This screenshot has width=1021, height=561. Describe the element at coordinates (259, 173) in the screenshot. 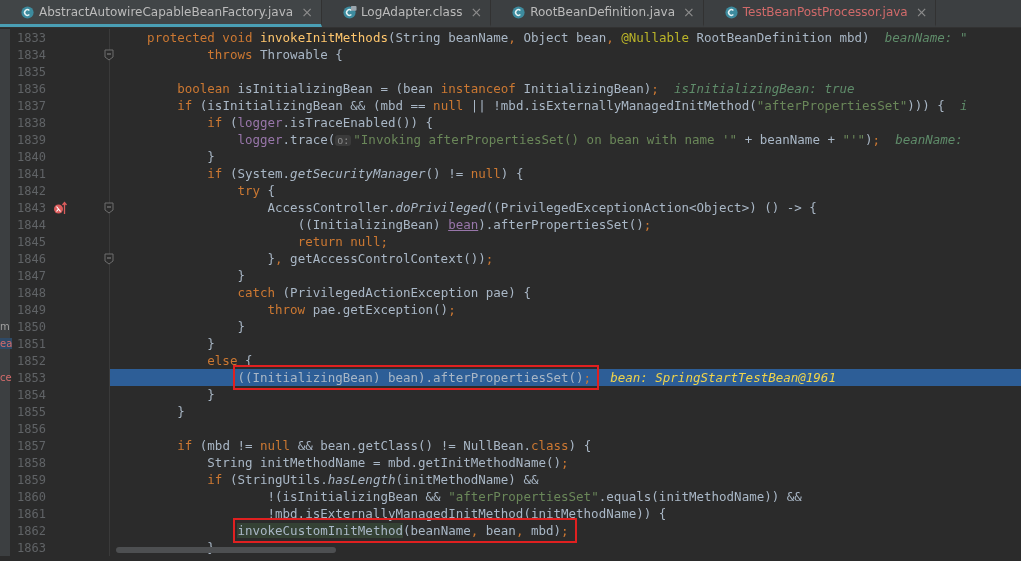

I see `code-text: (System.` at that location.